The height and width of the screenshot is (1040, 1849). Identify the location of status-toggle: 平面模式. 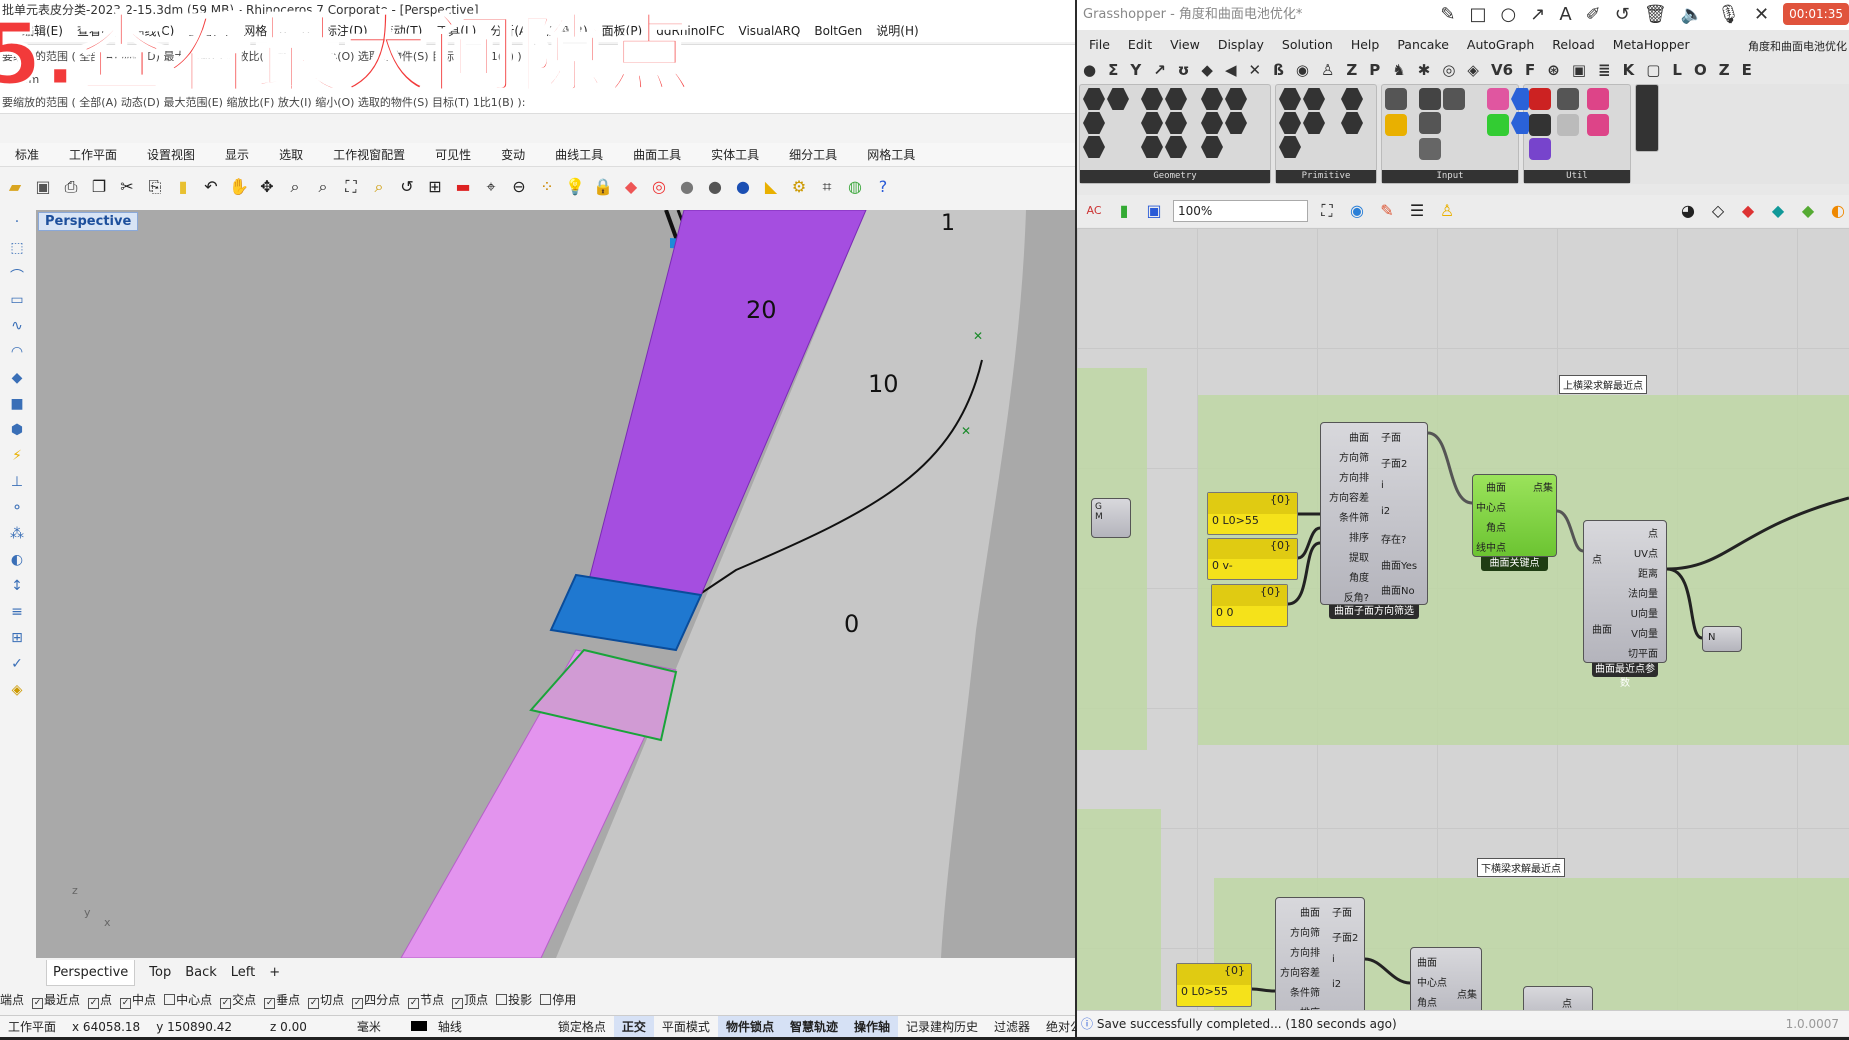
(686, 1026).